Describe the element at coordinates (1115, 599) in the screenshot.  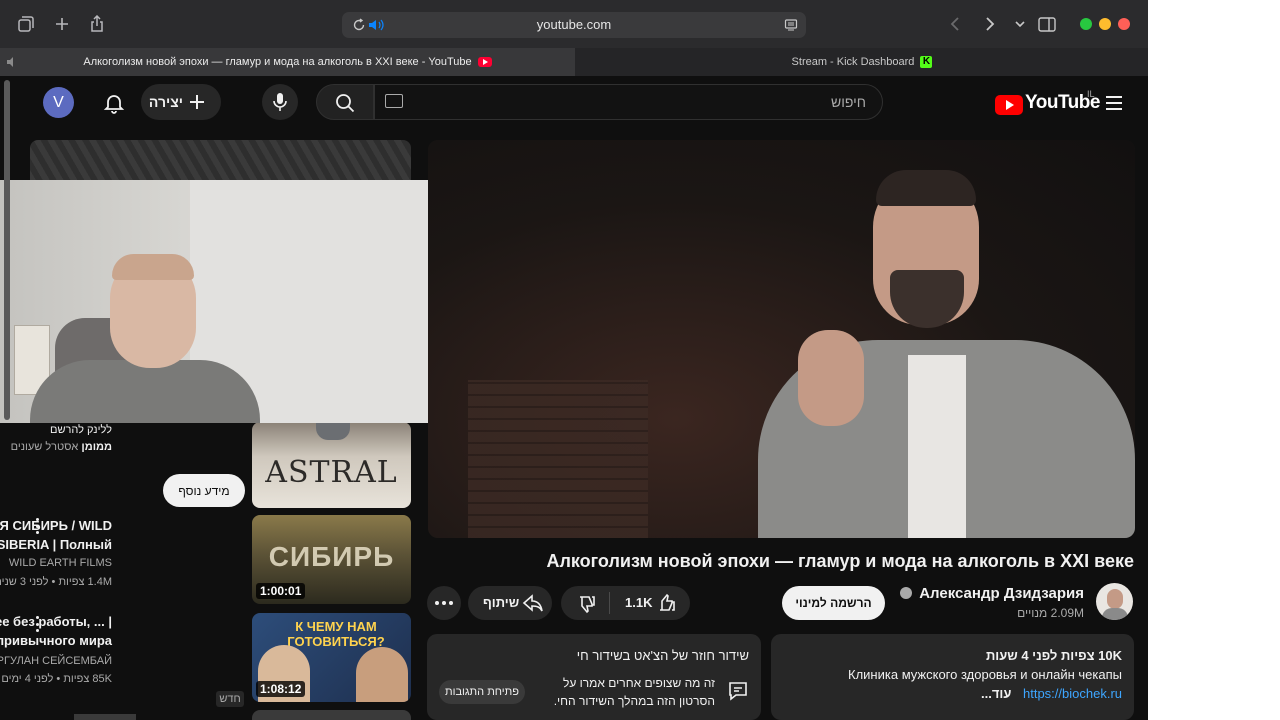
I see `channel-avatar-face` at that location.